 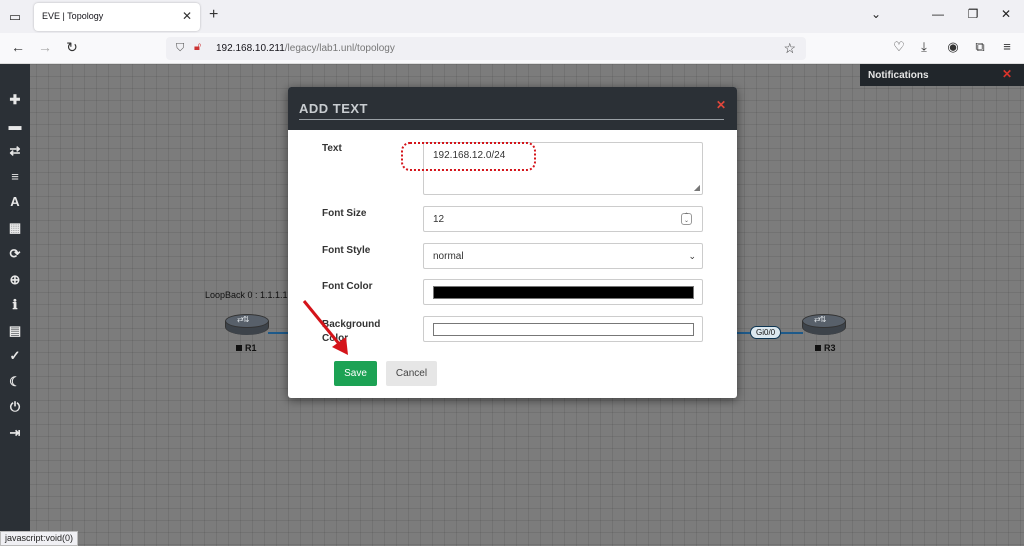 I want to click on tab-title: EVE | Topology, so click(x=73, y=16).